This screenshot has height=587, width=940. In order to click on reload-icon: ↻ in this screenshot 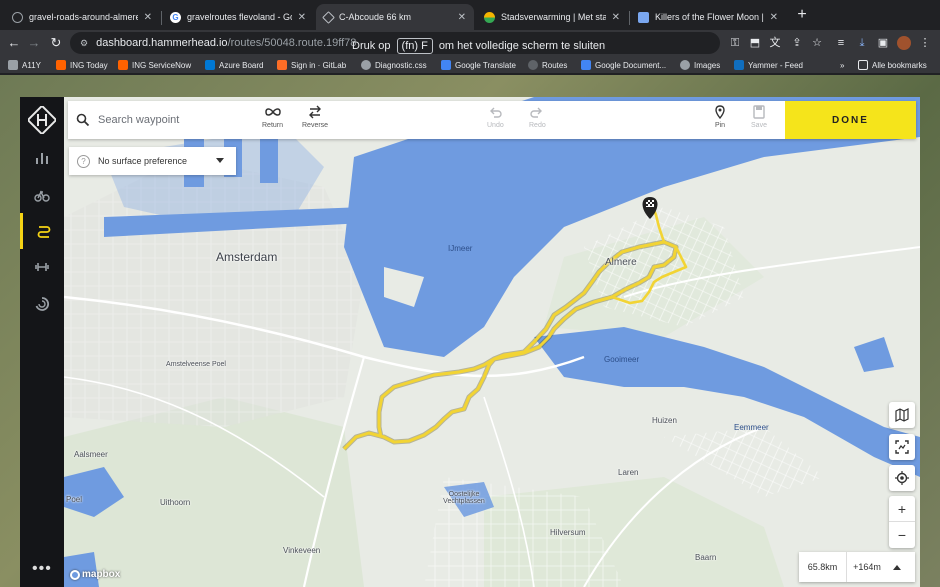, I will do `click(56, 43)`.